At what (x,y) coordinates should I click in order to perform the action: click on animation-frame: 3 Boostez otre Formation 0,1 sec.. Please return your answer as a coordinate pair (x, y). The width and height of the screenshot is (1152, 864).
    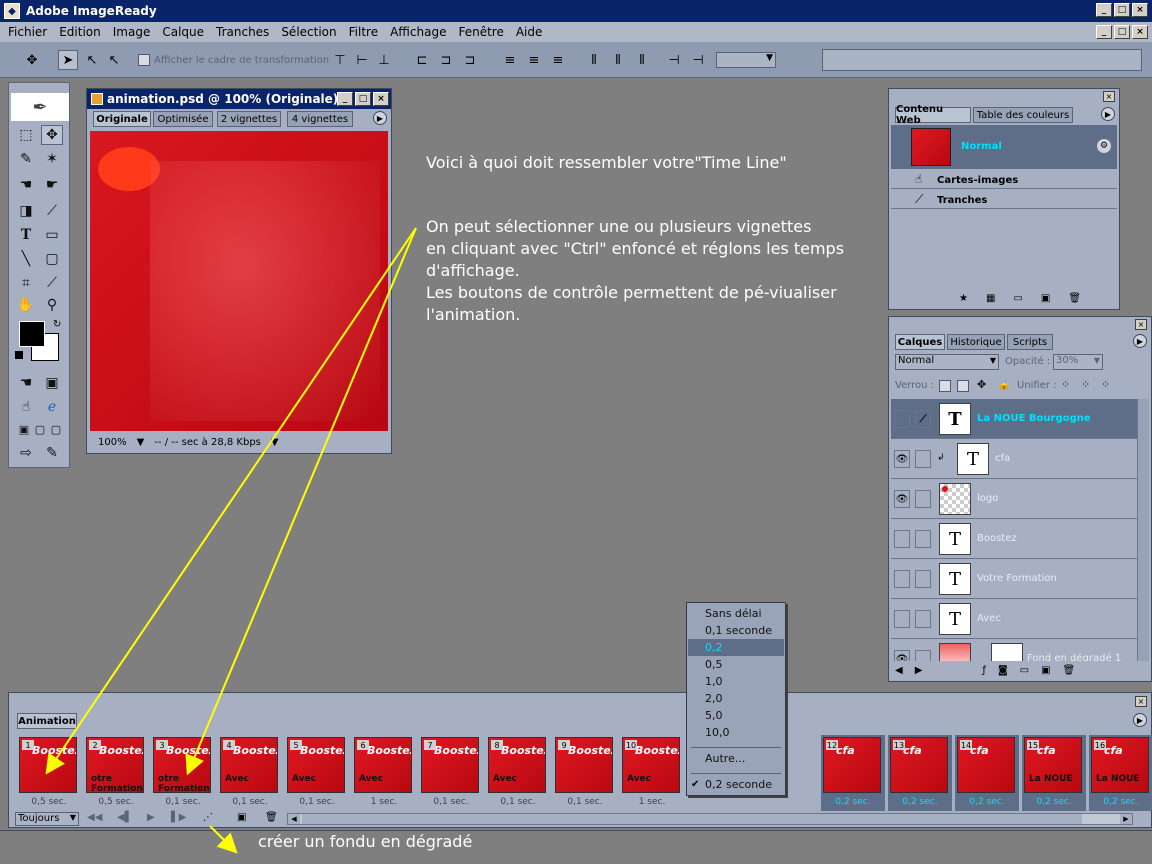
    Looking at the image, I should click on (183, 773).